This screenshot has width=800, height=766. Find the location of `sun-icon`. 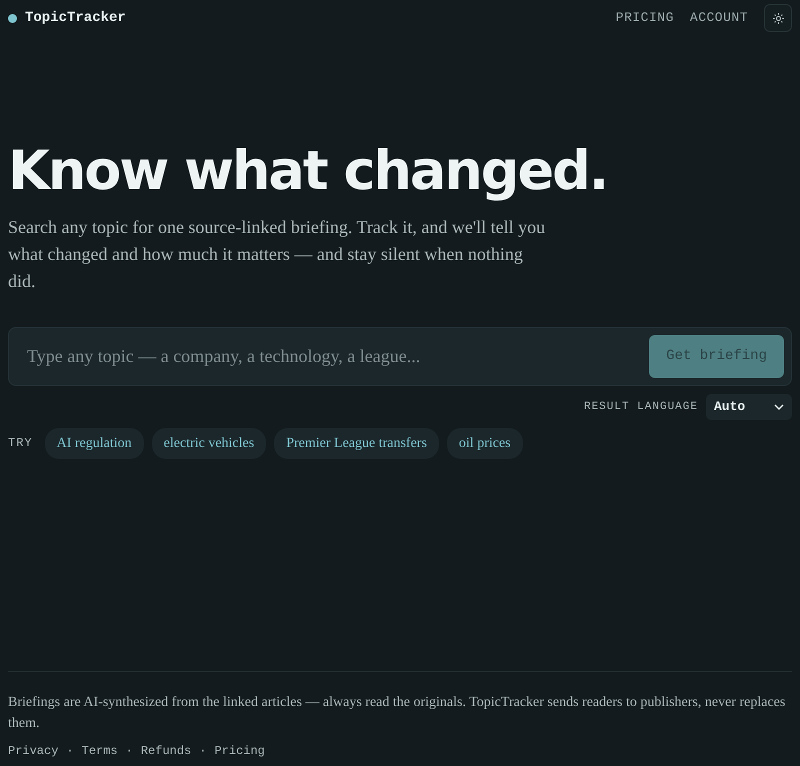

sun-icon is located at coordinates (778, 18).